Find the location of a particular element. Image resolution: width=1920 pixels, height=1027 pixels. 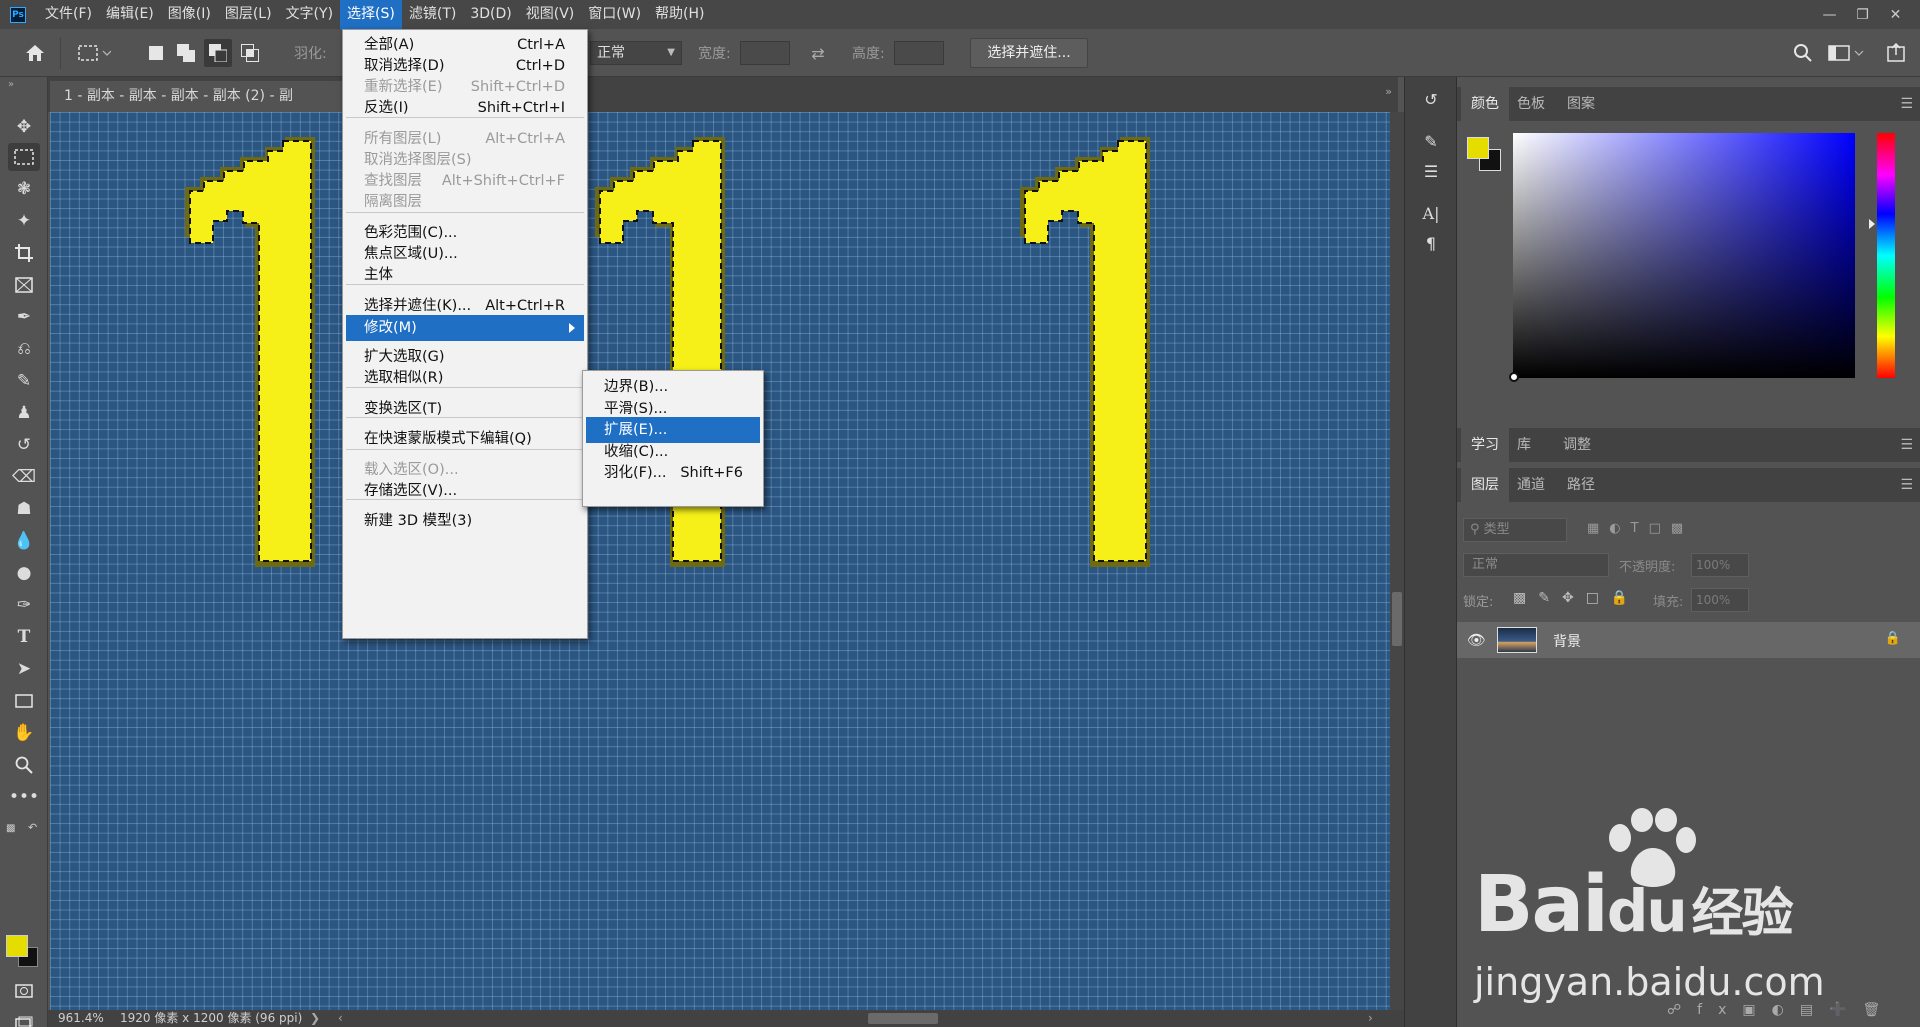

zoom-tool-icon is located at coordinates (24, 765).